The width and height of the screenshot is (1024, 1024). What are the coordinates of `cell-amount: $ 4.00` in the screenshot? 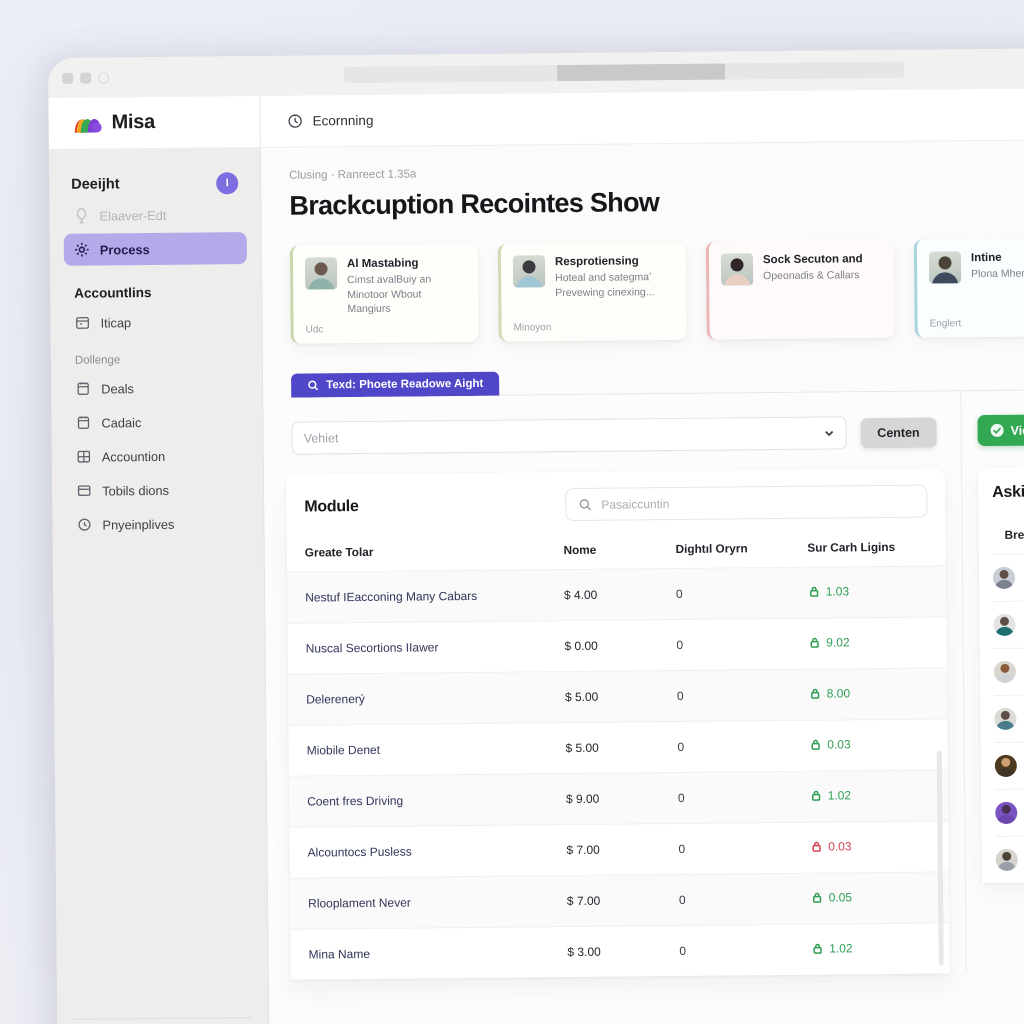 It's located at (620, 594).